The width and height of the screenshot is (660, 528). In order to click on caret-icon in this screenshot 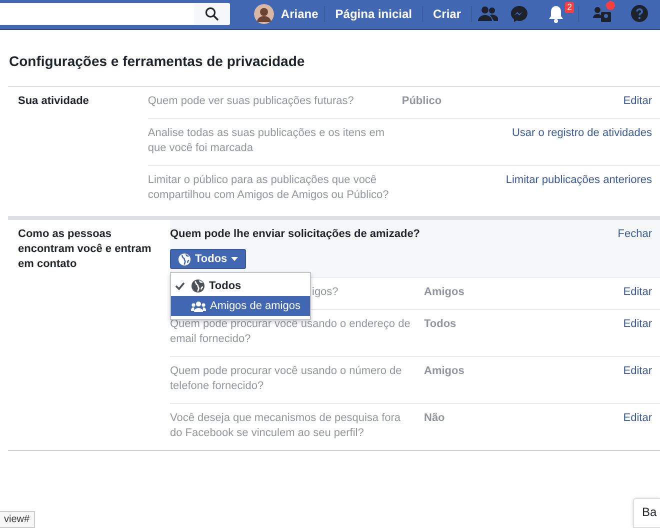, I will do `click(234, 259)`.